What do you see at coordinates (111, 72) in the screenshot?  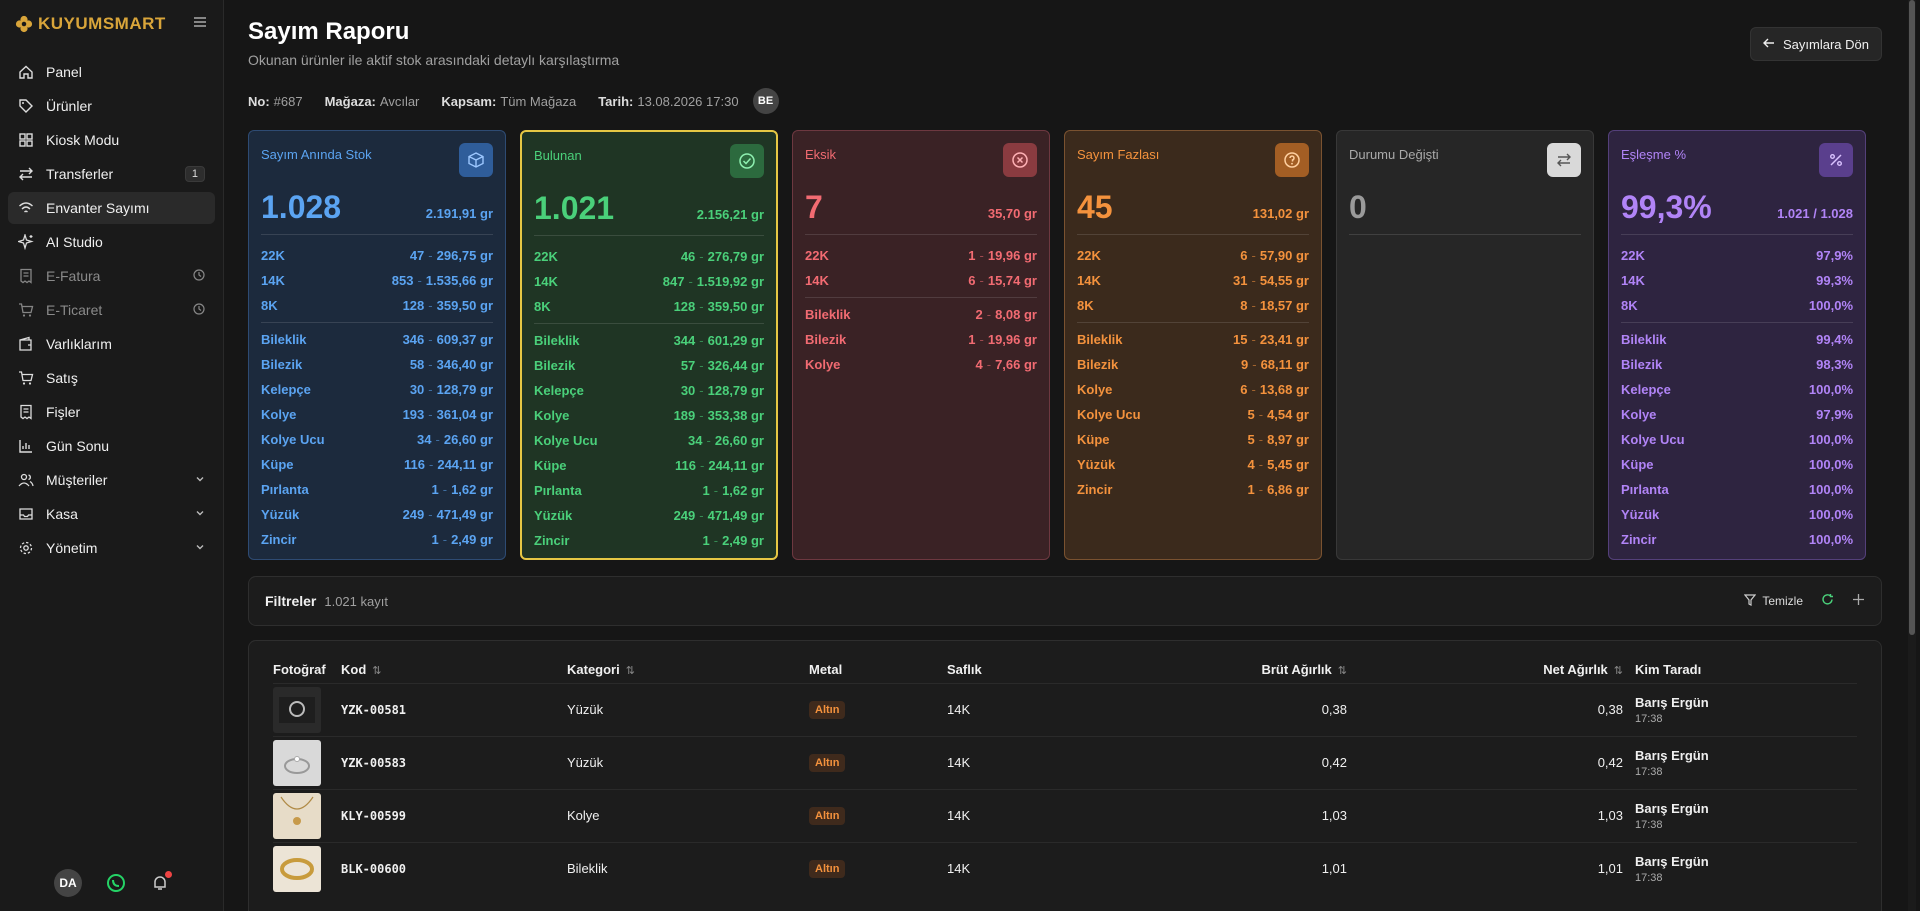 I see `sidebar-item-panel: Panel` at bounding box center [111, 72].